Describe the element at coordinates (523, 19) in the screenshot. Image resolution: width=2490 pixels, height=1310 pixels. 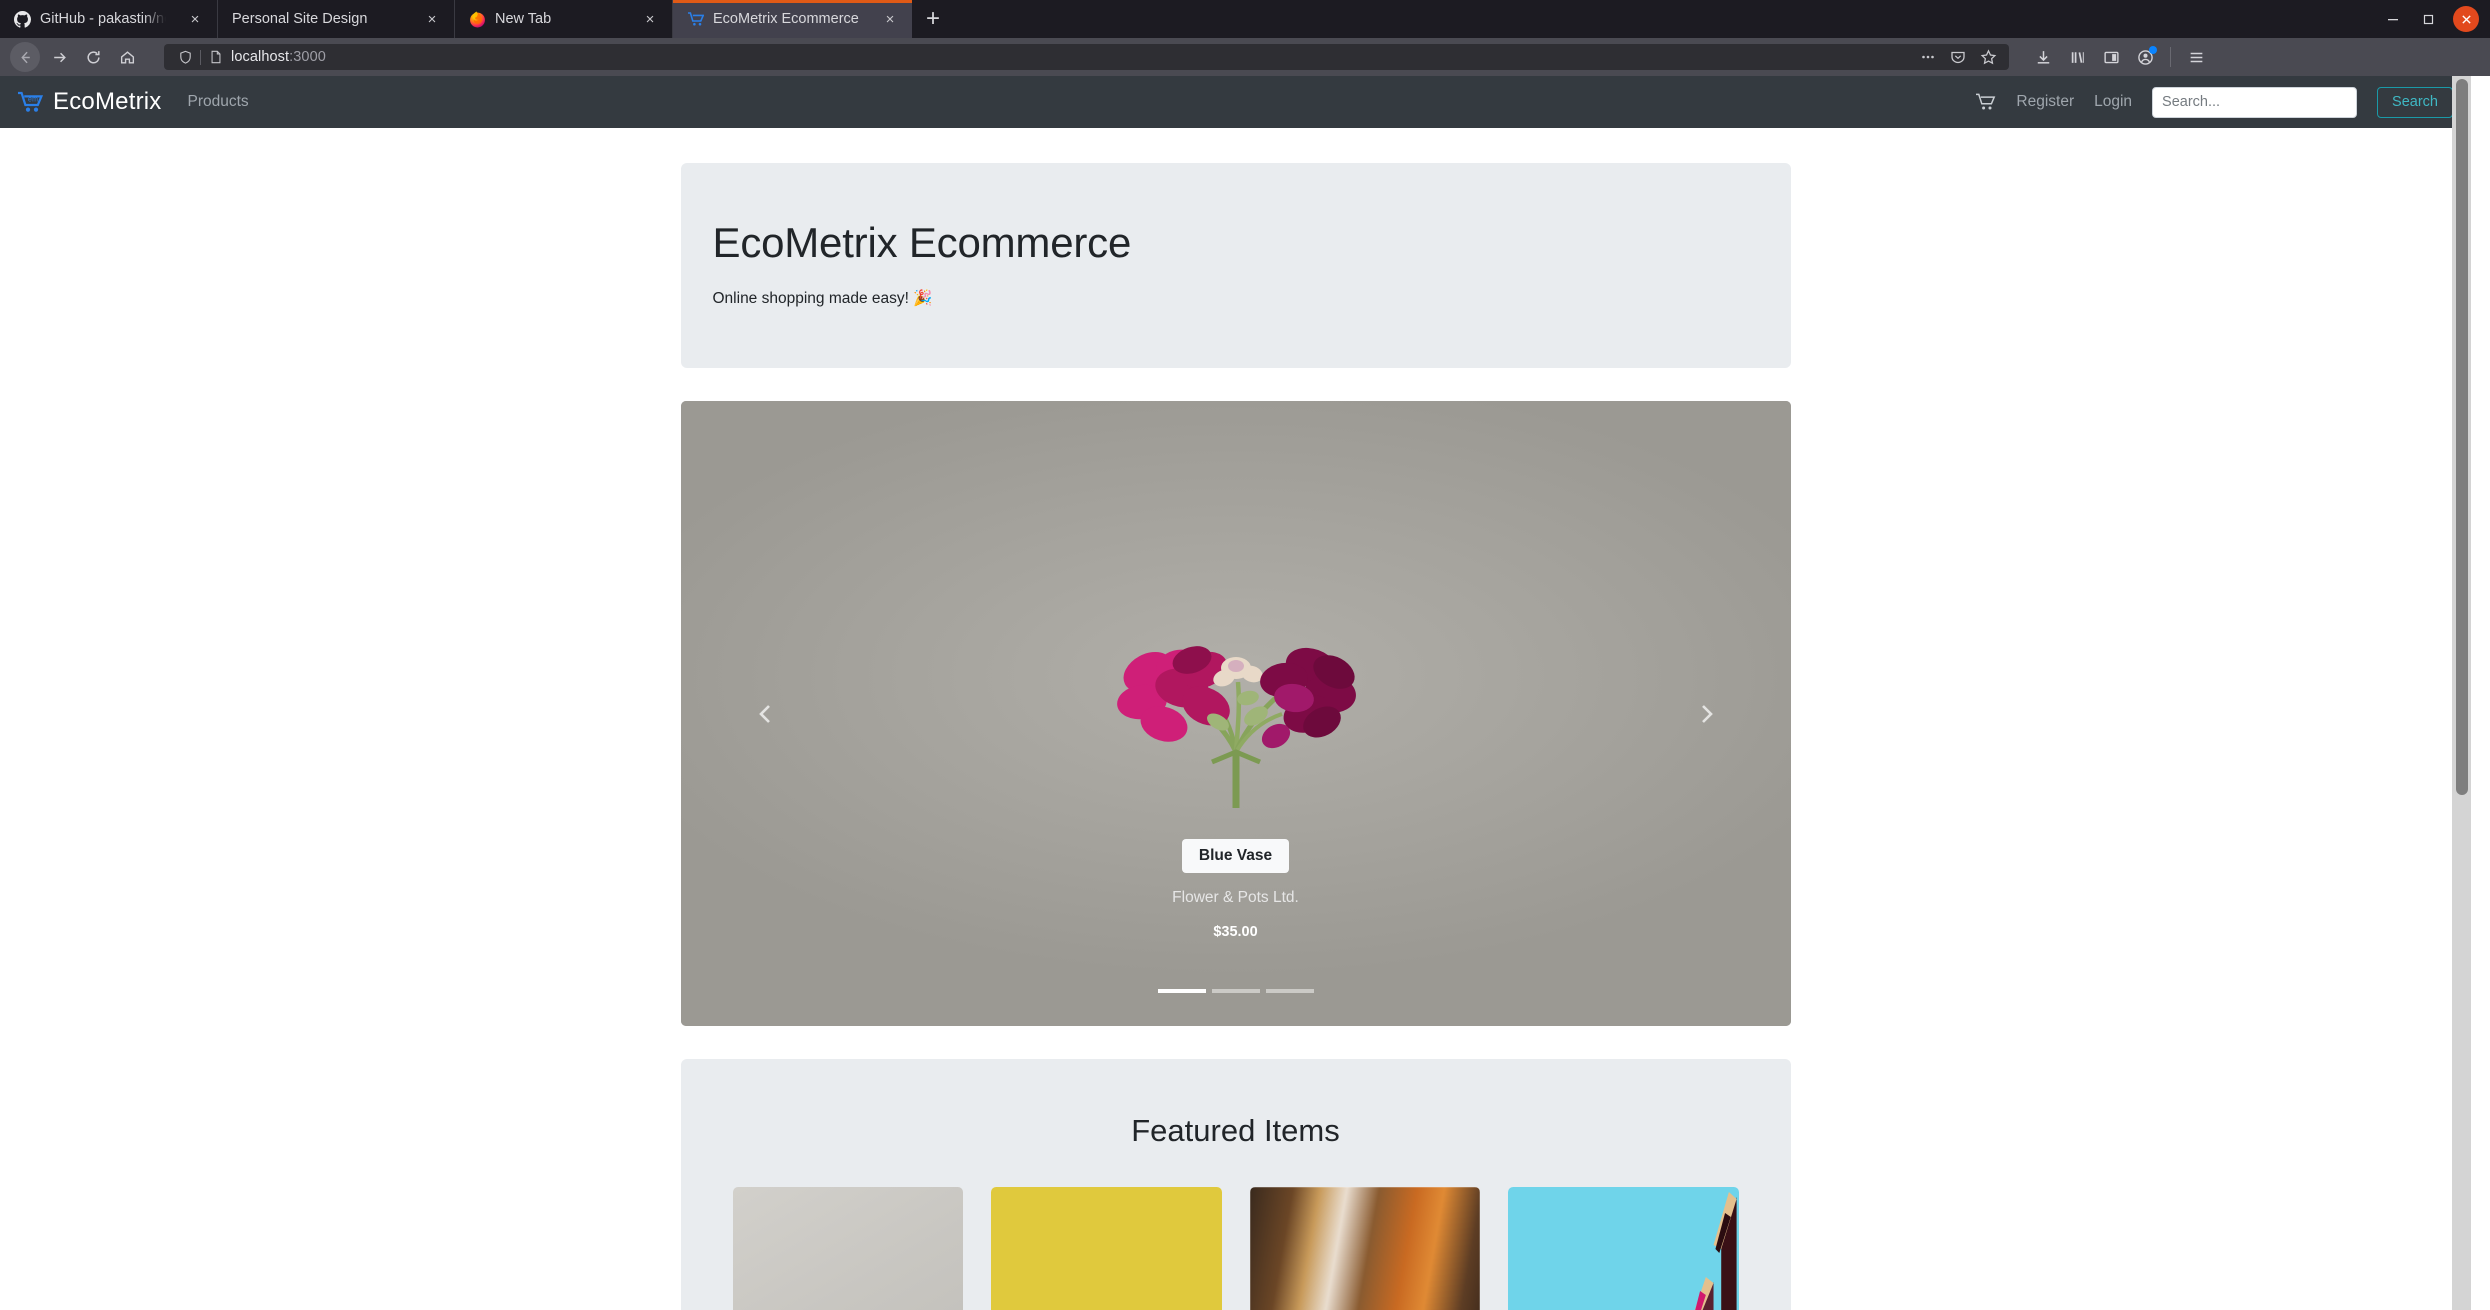
I see `tab-title: New Tab` at that location.